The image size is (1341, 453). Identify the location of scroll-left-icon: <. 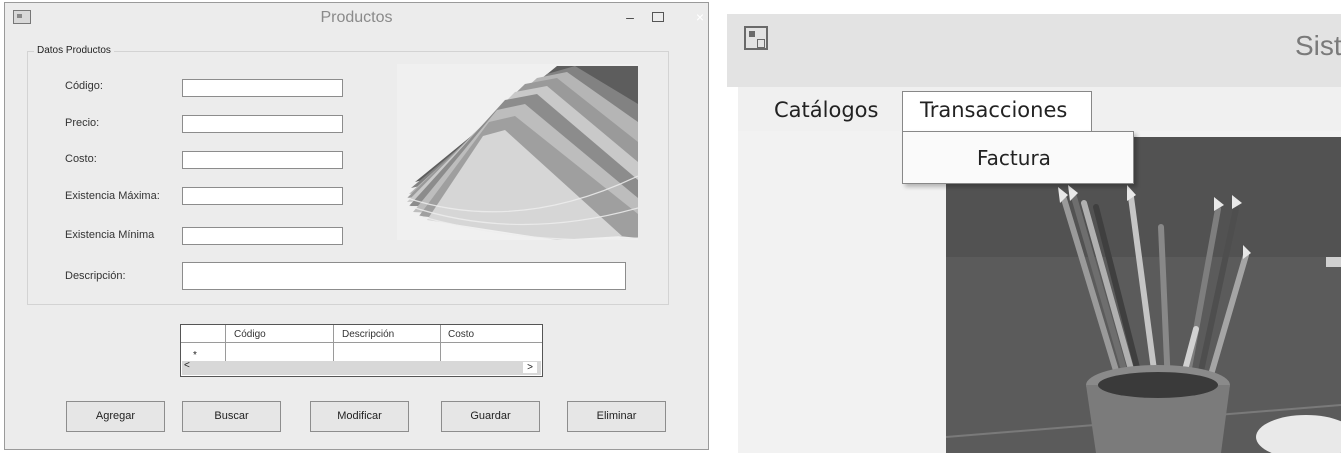
(187, 365).